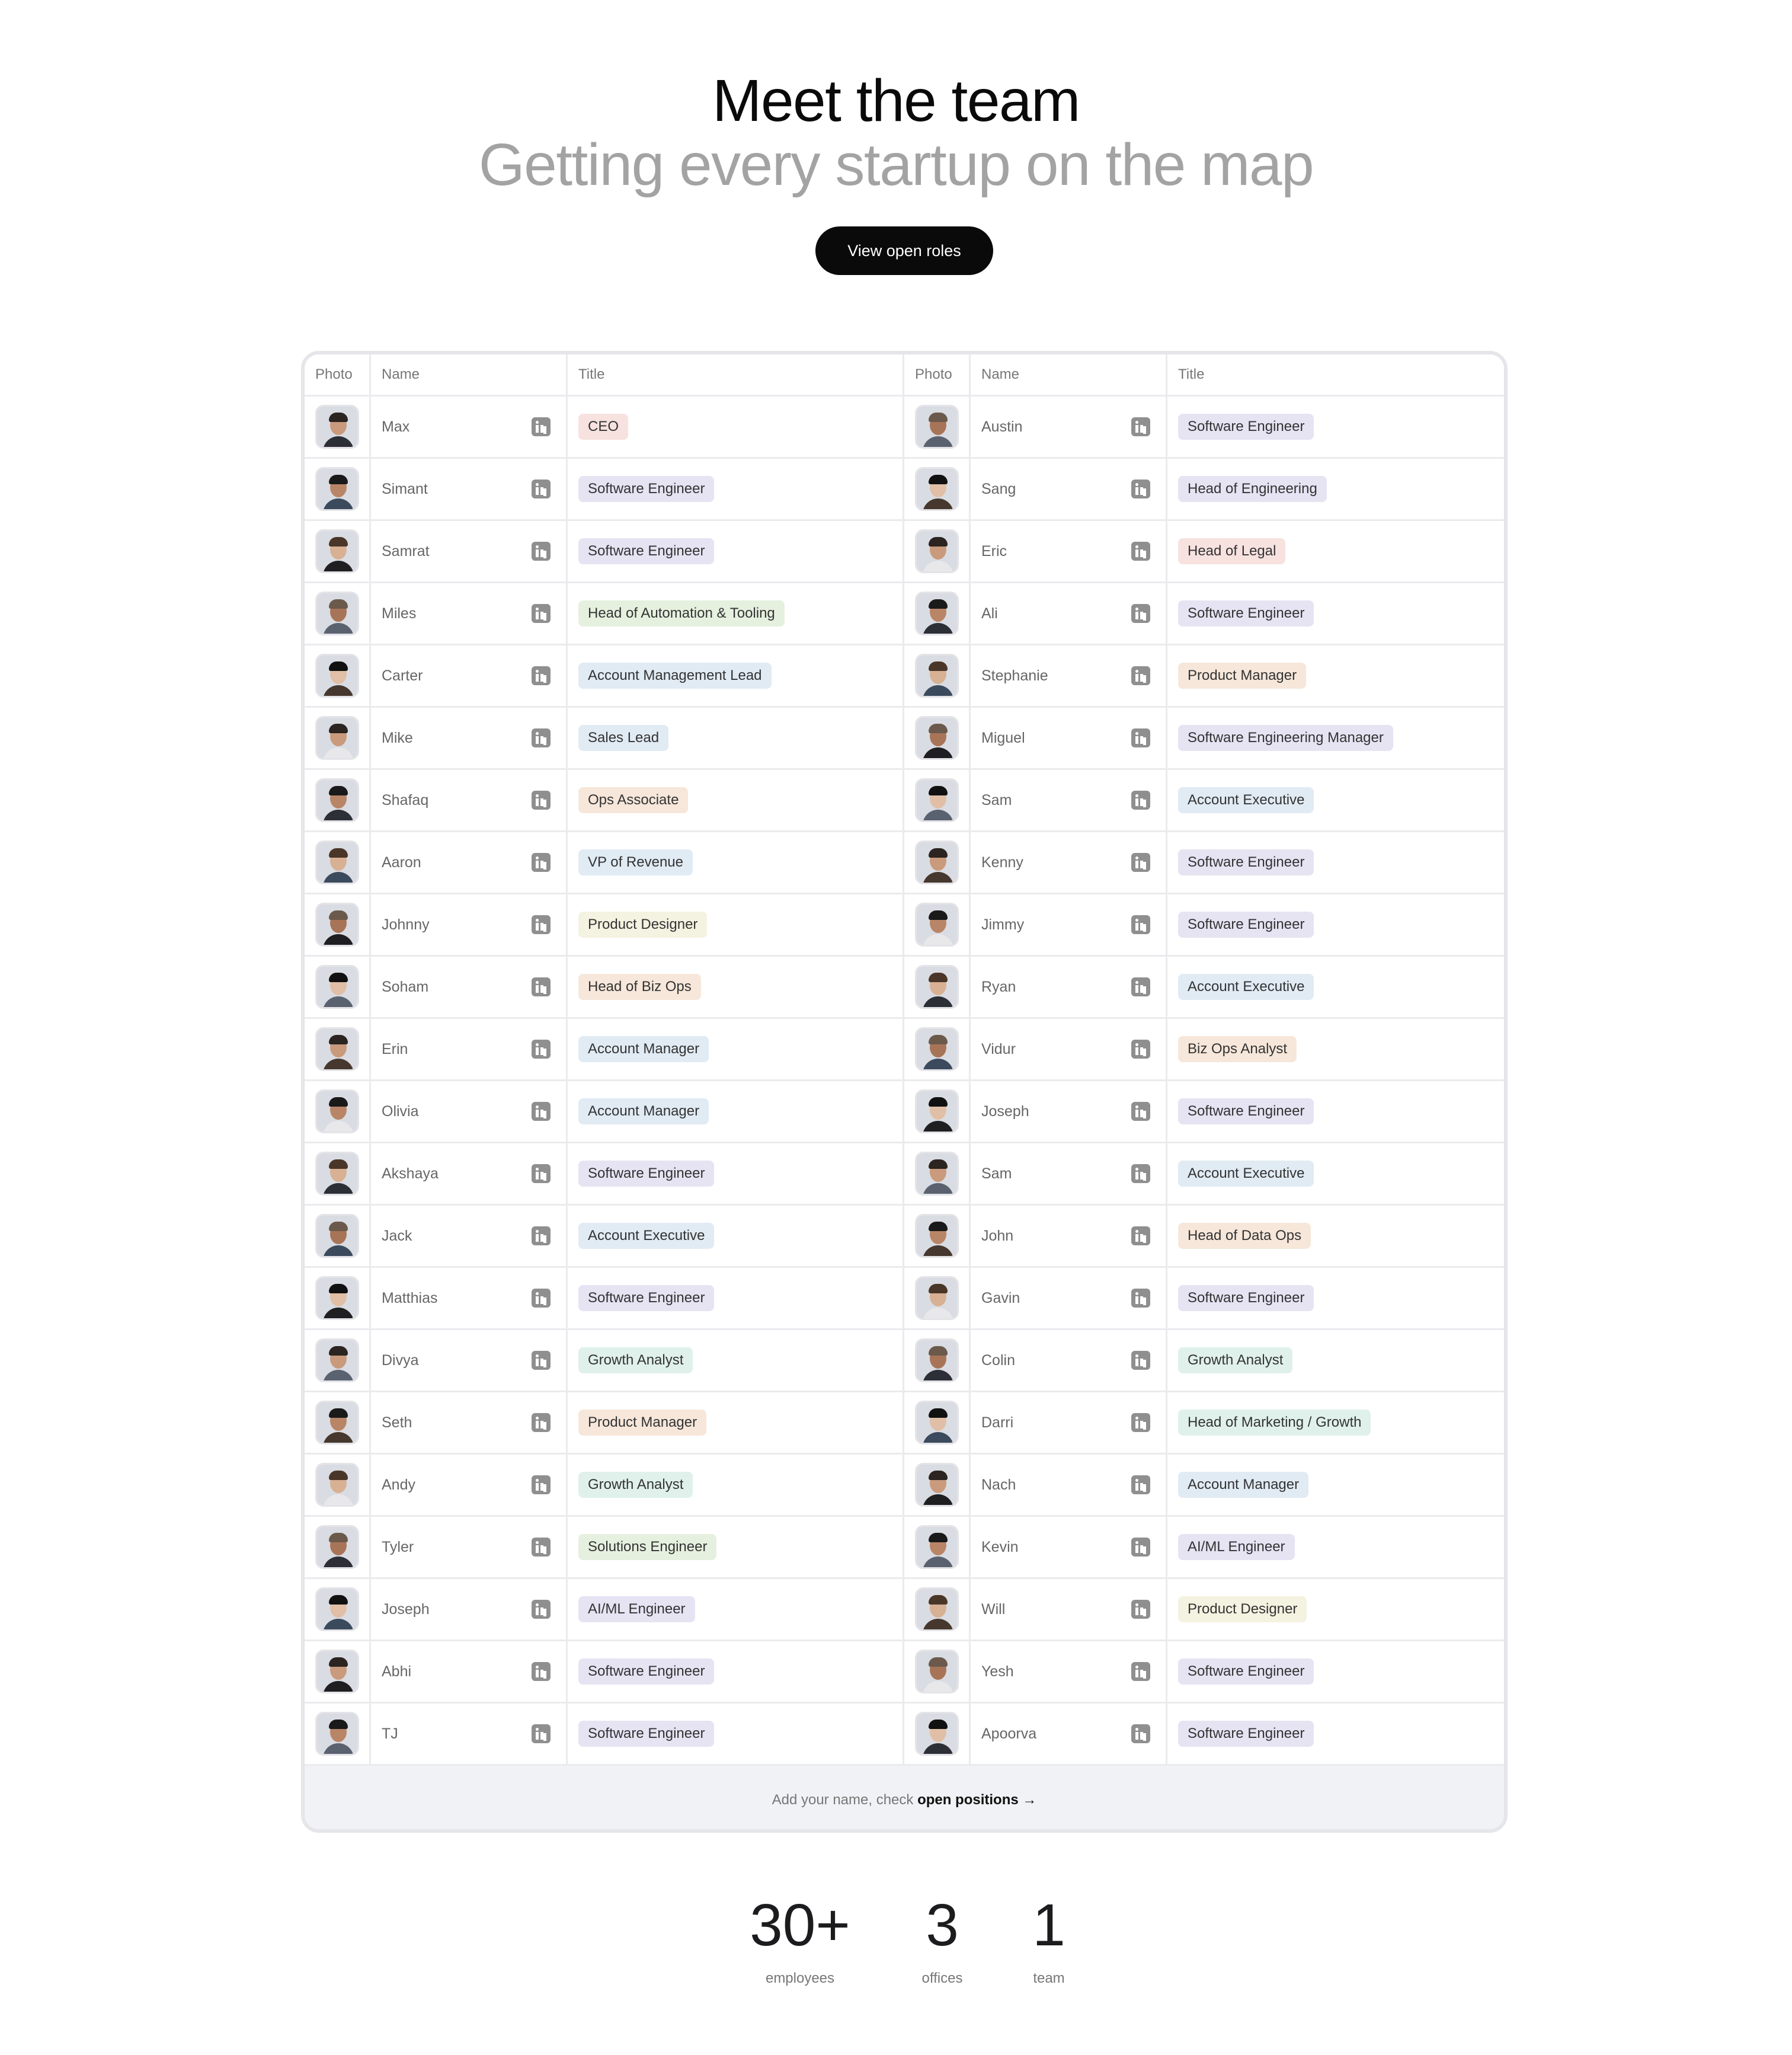 The image size is (1792, 2055). What do you see at coordinates (399, 613) in the screenshot?
I see `person-name: Miles` at bounding box center [399, 613].